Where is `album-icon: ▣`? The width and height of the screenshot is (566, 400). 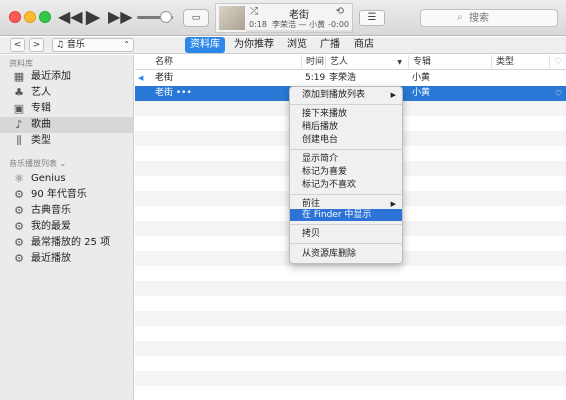
album-icon: ▣ is located at coordinates (19, 108).